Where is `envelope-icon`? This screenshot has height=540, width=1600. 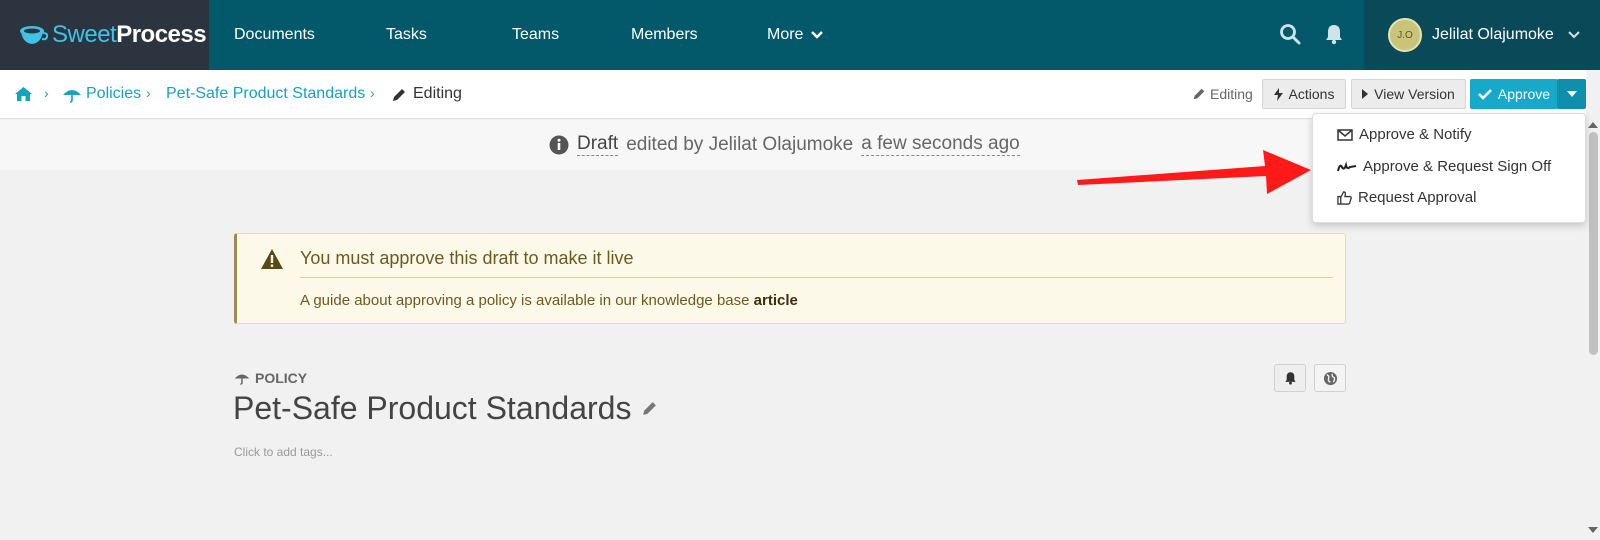 envelope-icon is located at coordinates (1345, 134).